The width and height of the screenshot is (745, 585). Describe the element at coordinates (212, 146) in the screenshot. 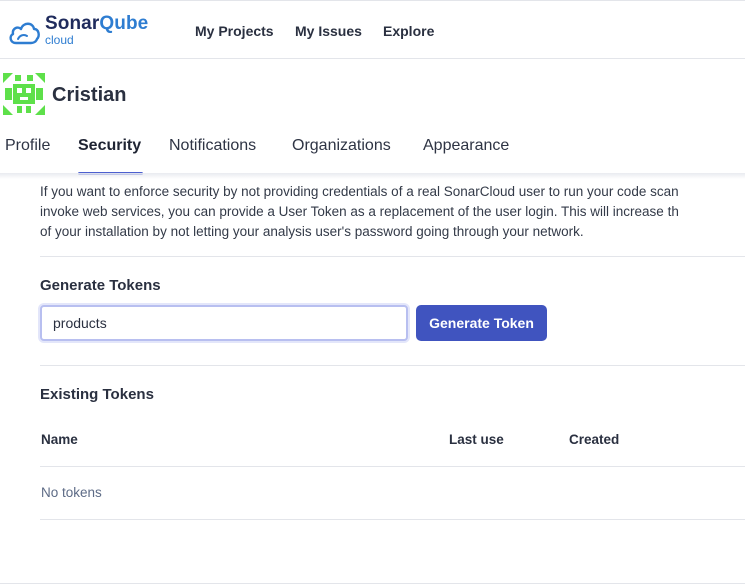

I see `tab-notifications: Notifications` at that location.